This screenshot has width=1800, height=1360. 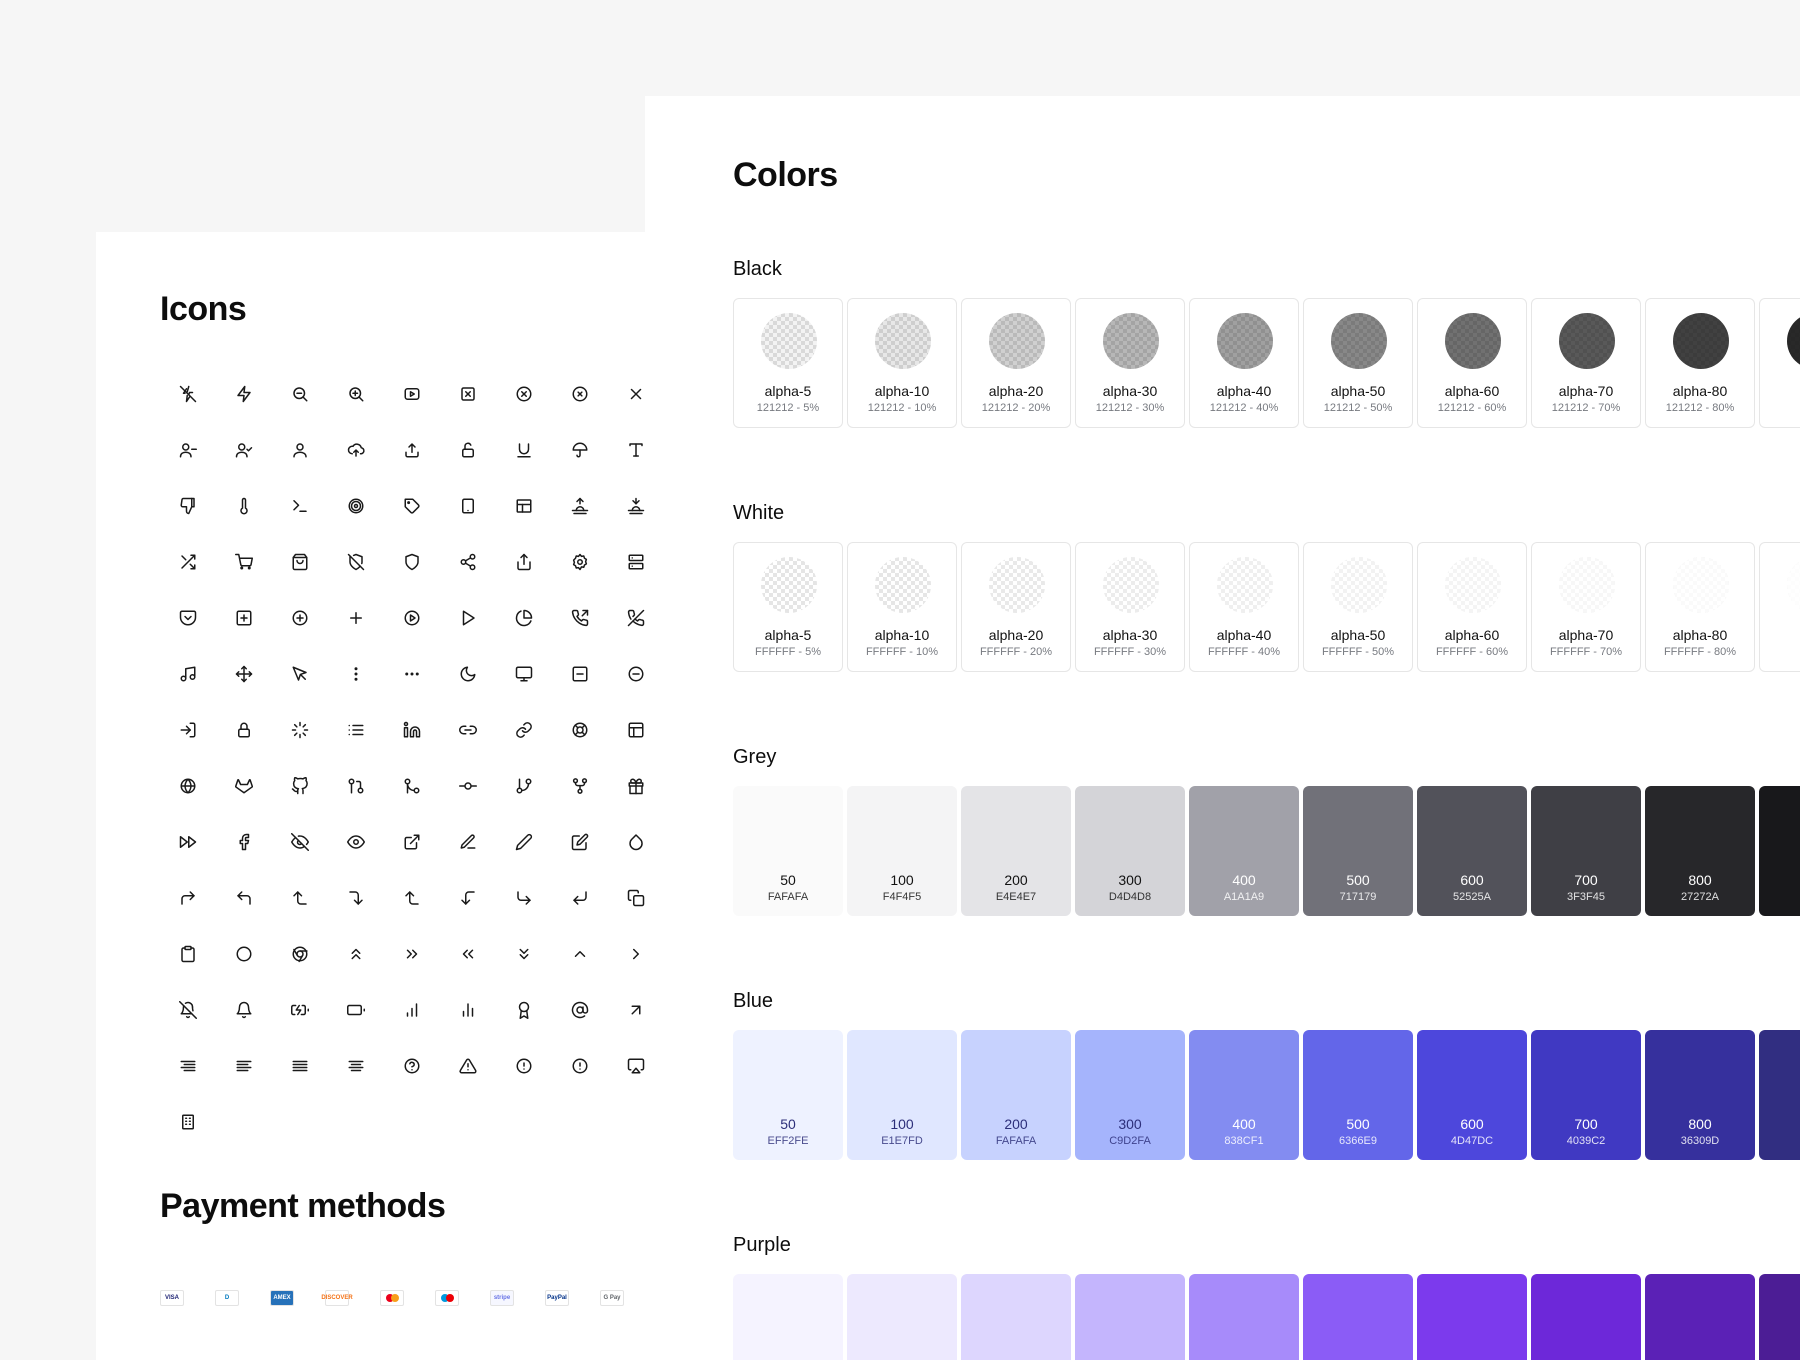 I want to click on edit-pen-icon, so click(x=468, y=842).